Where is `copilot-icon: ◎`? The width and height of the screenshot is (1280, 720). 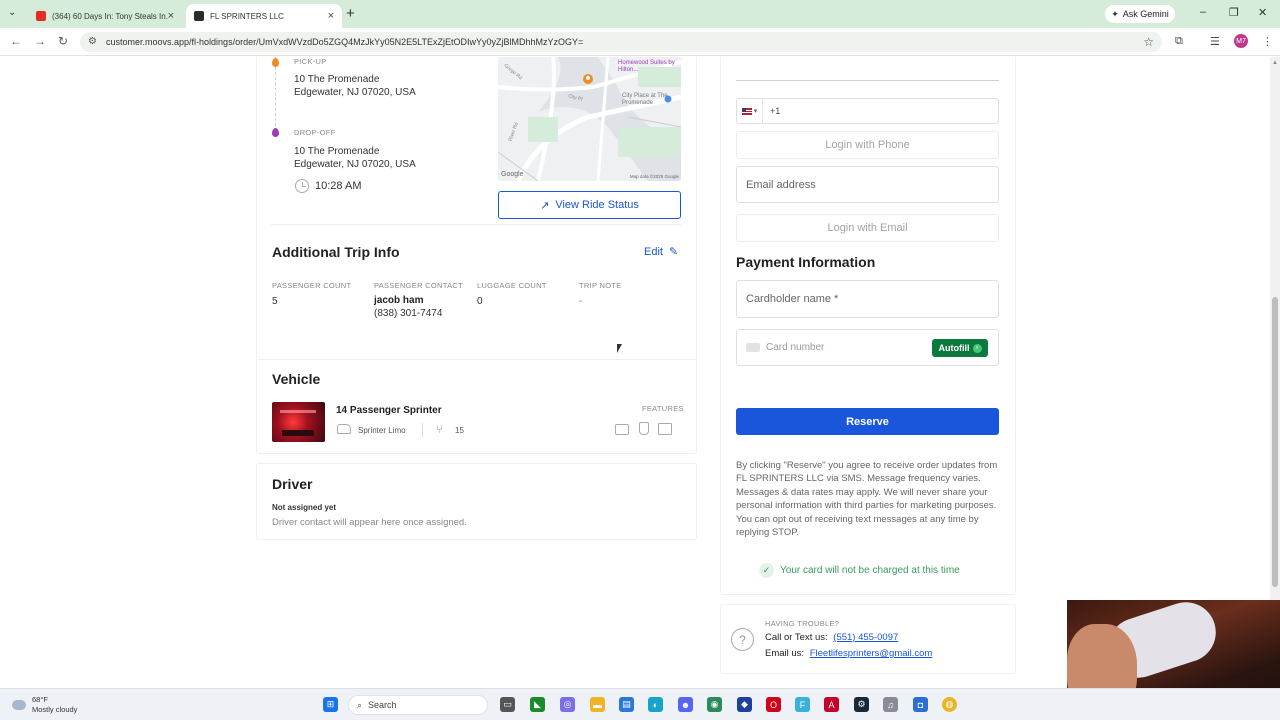
copilot-icon: ◎ is located at coordinates (567, 704).